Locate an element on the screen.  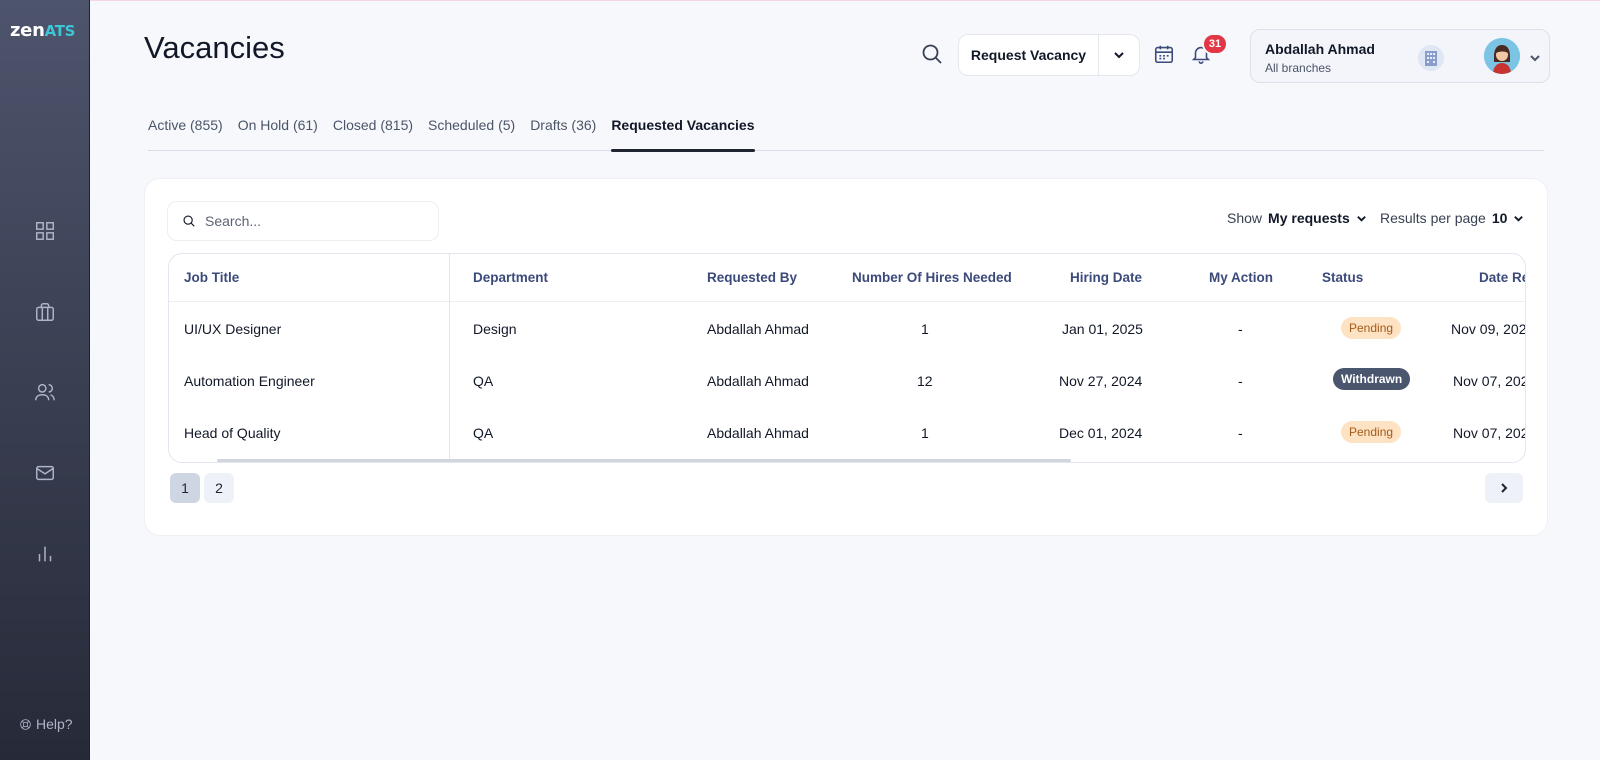
bar-chart-icon is located at coordinates (45, 554).